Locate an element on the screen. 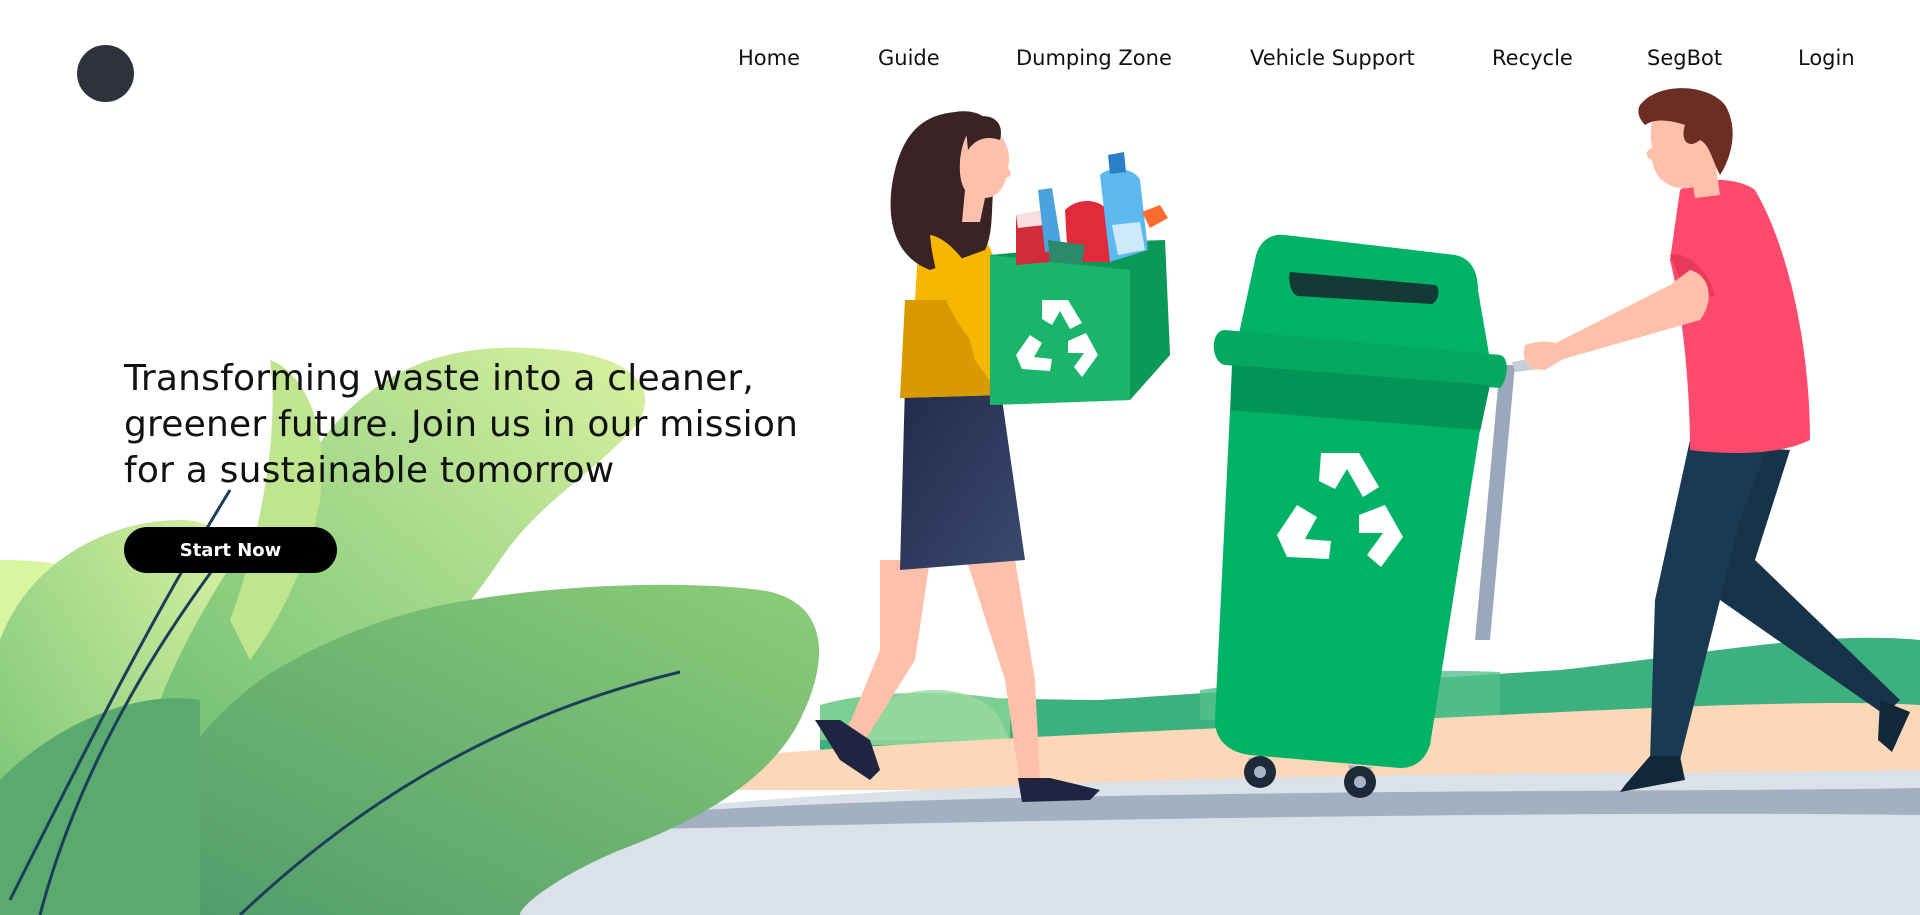 This screenshot has width=1920, height=915. nav-vehicle-support-link: Vehicle Support is located at coordinates (1332, 58).